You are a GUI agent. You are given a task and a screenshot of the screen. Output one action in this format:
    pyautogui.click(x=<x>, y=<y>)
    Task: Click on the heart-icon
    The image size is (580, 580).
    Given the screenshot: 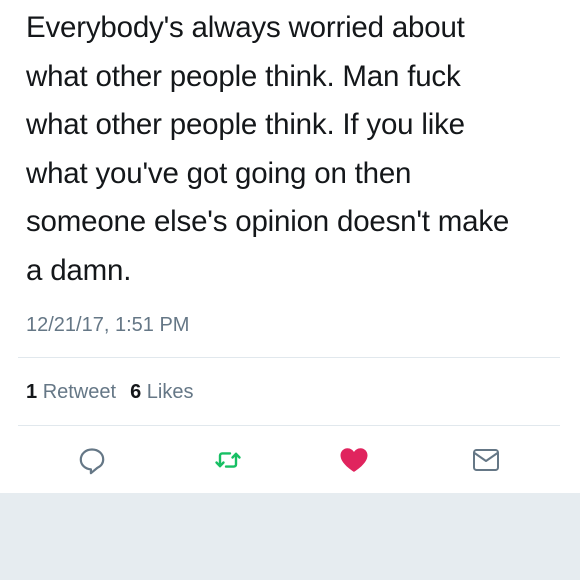 What is the action you would take?
    pyautogui.click(x=354, y=460)
    